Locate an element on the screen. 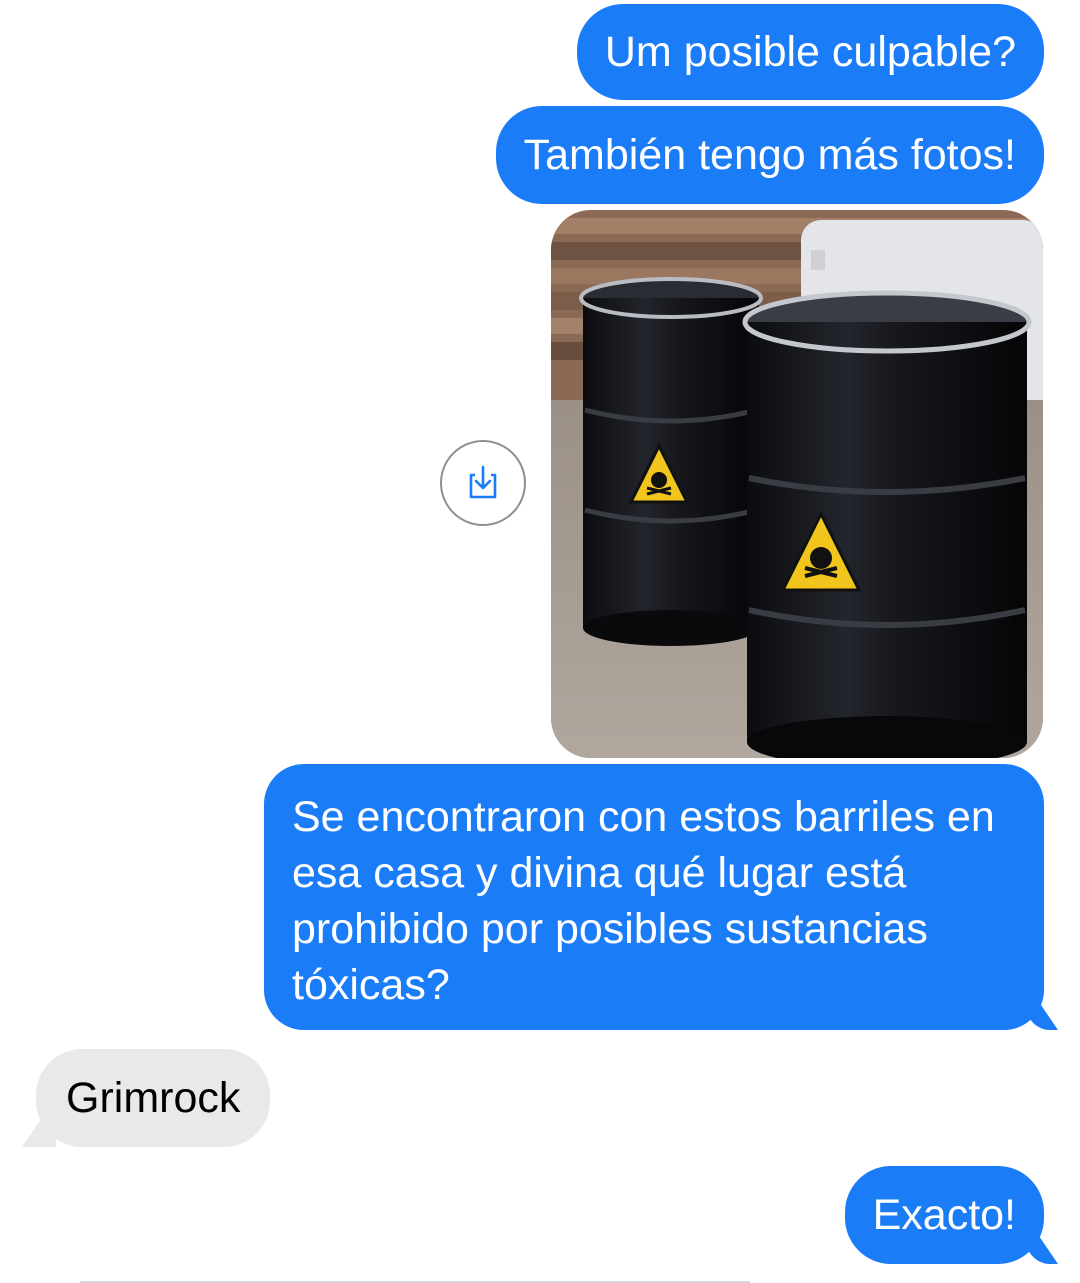 This screenshot has width=1080, height=1283. download-icon is located at coordinates (483, 482).